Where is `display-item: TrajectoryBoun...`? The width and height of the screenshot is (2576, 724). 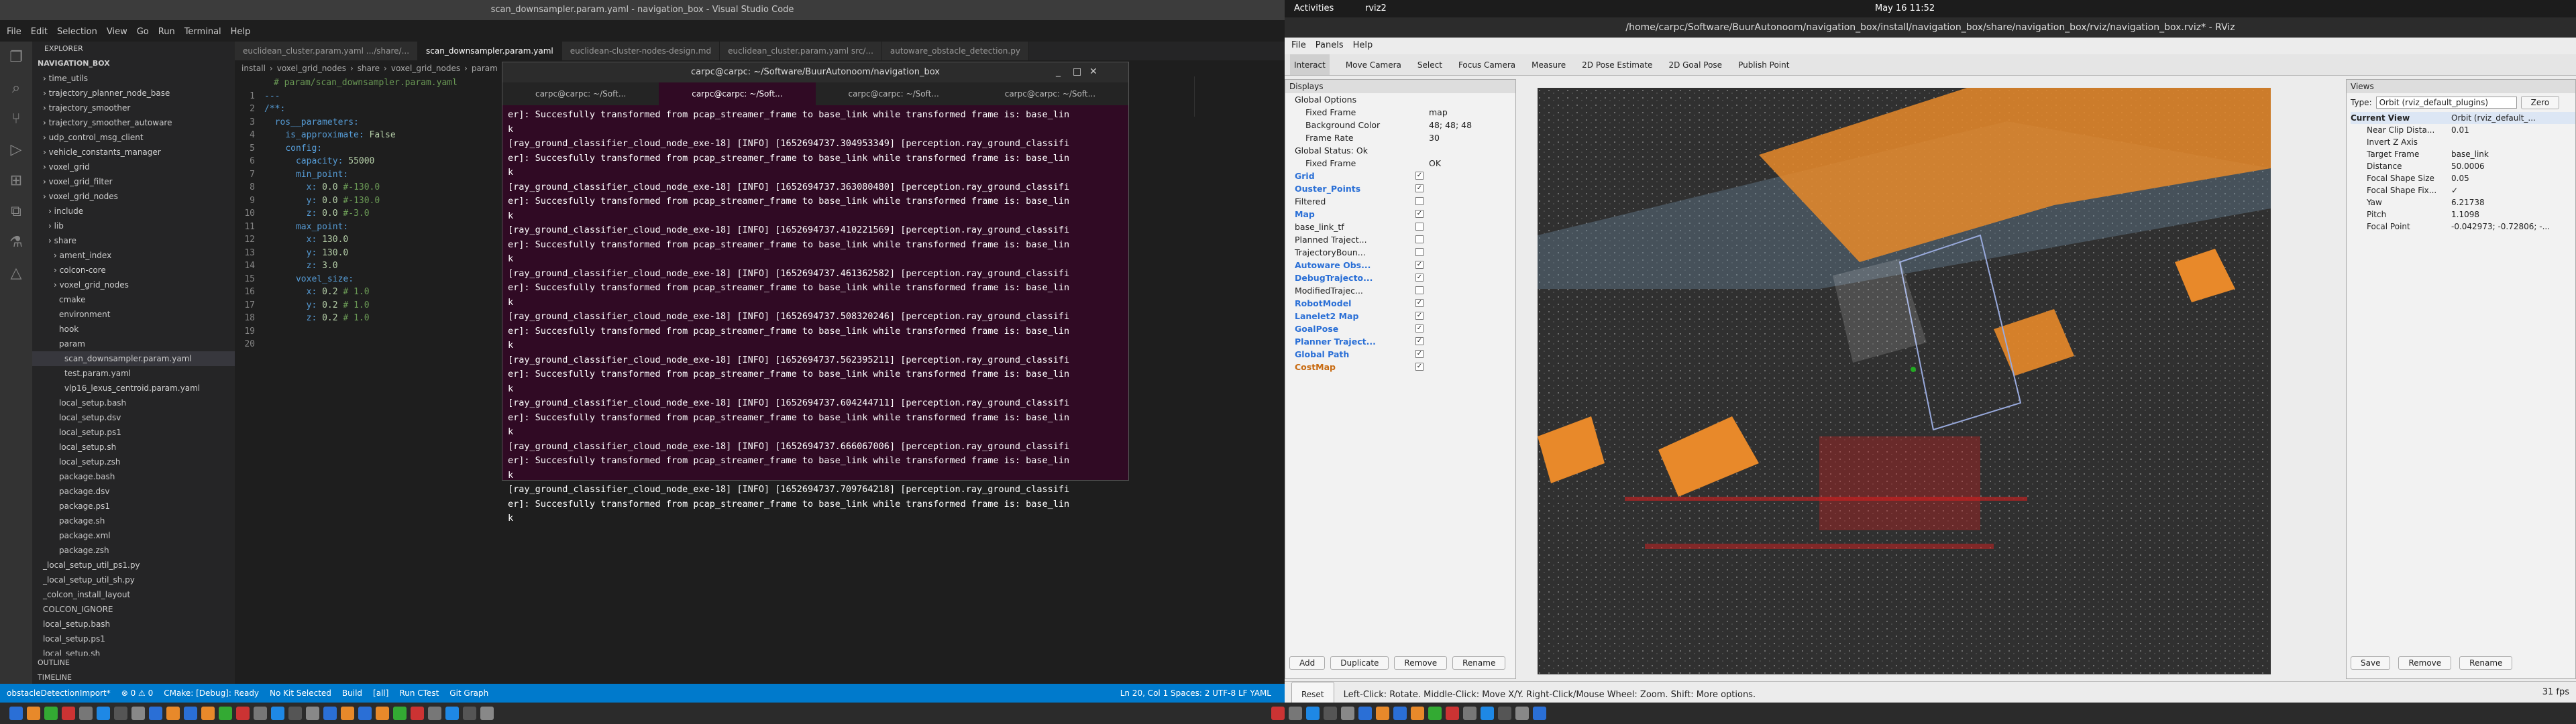
display-item: TrajectoryBoun... is located at coordinates (1405, 252).